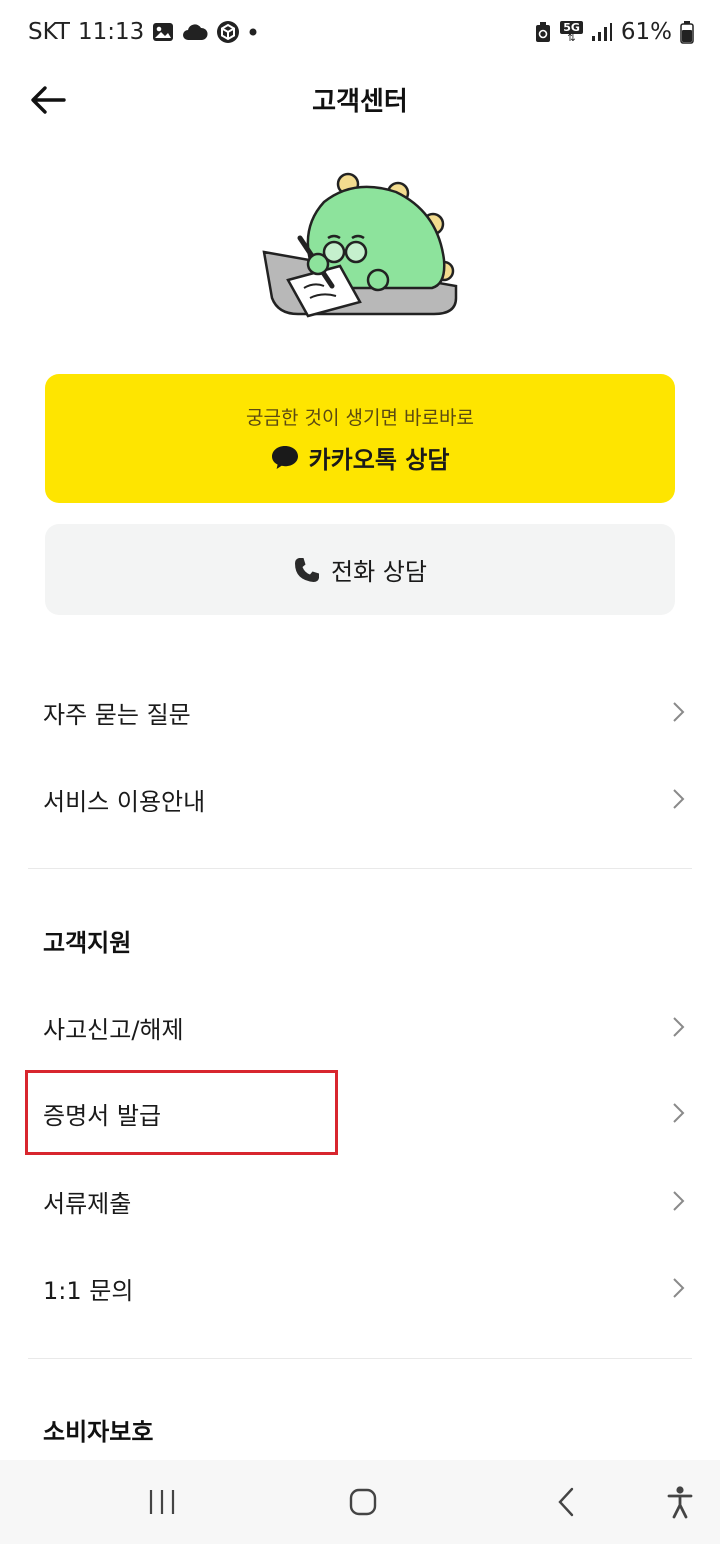 The width and height of the screenshot is (720, 1544). Describe the element at coordinates (543, 32) in the screenshot. I see `battery-saver-icon` at that location.